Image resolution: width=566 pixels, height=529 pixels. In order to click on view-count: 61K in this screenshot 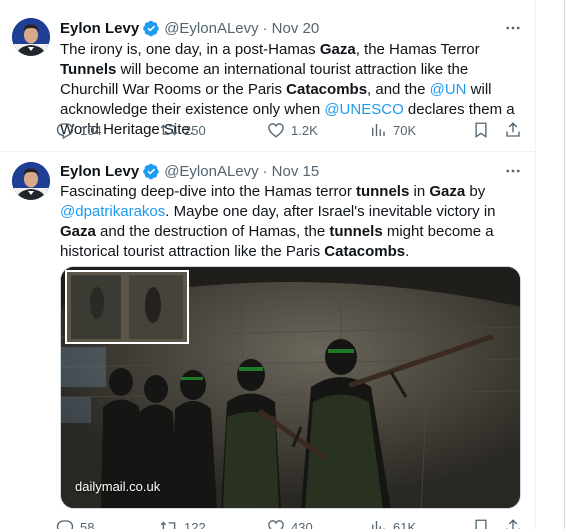, I will do `click(405, 524)`.